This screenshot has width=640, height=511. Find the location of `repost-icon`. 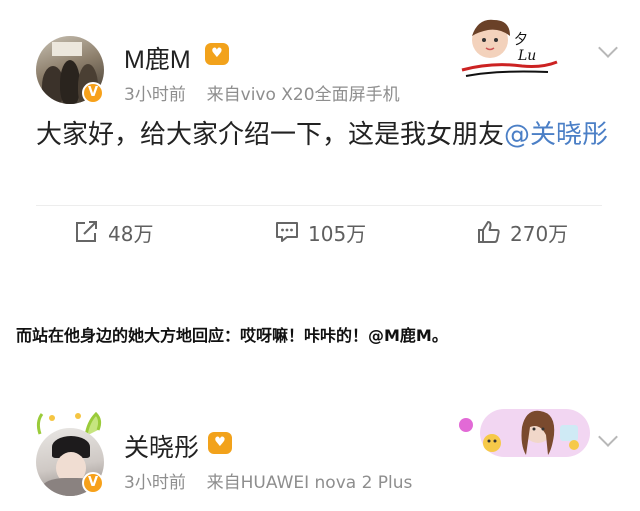

repost-icon is located at coordinates (86, 231).